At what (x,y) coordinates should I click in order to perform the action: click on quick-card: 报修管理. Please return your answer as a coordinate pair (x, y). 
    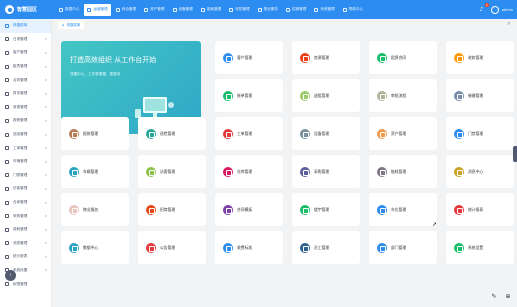
    Looking at the image, I should click on (95, 133).